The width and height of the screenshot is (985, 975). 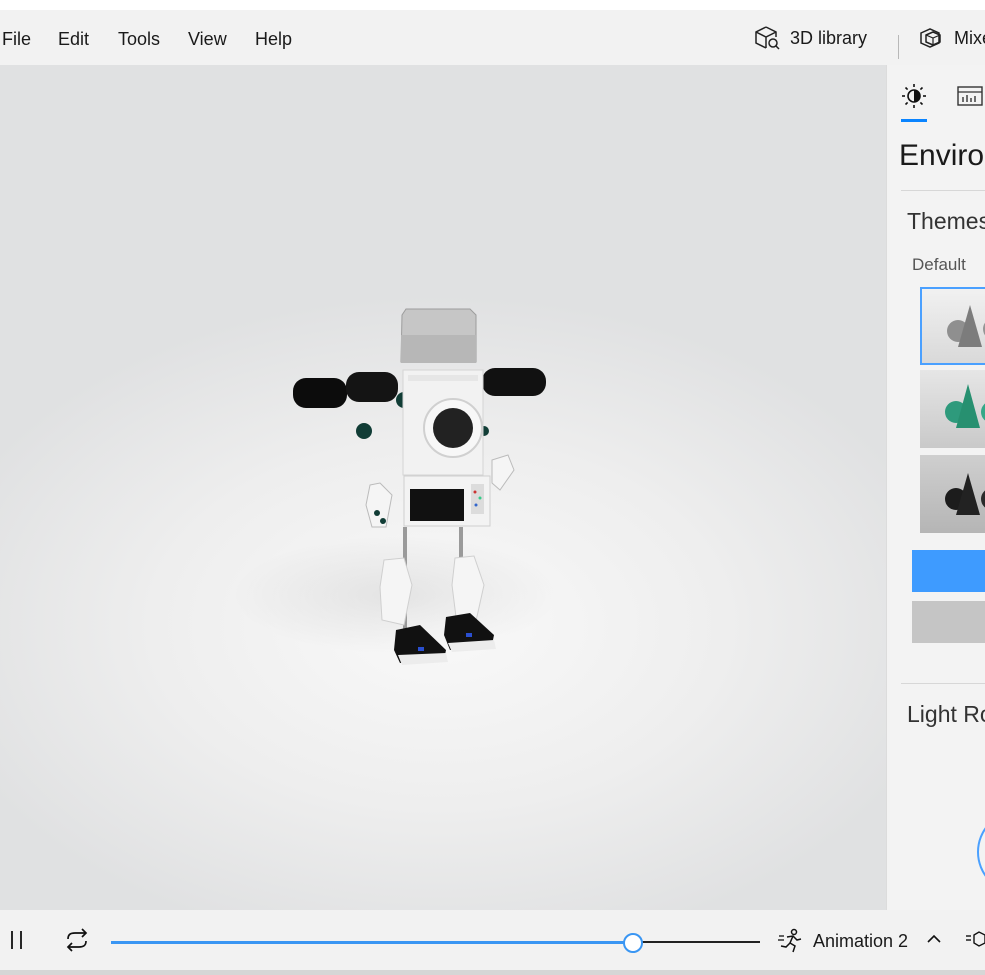 I want to click on animation-bar: Animation 2, so click(x=492, y=940).